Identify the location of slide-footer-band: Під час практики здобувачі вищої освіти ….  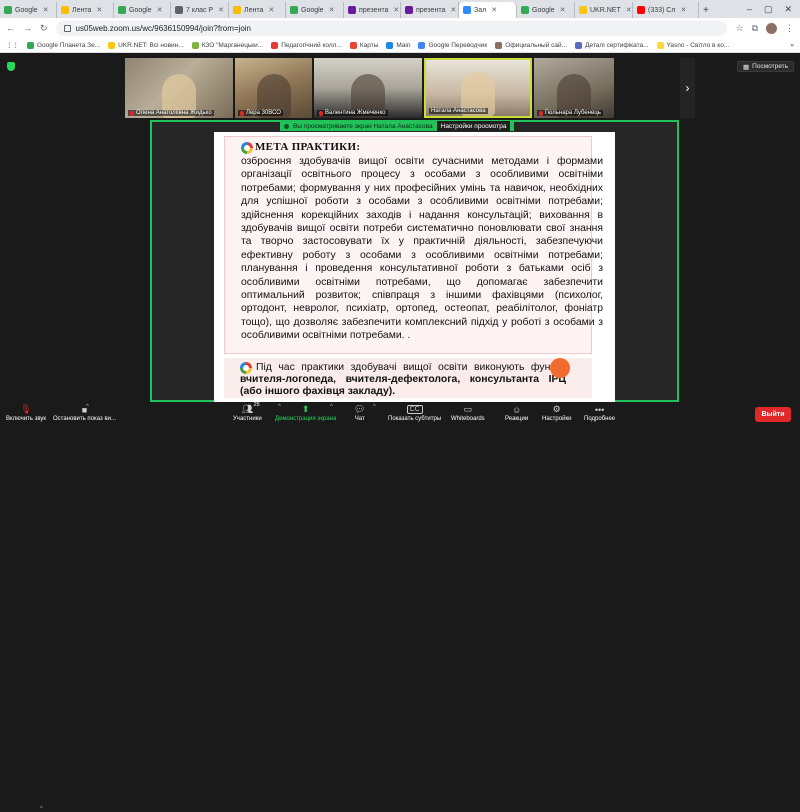
(408, 378).